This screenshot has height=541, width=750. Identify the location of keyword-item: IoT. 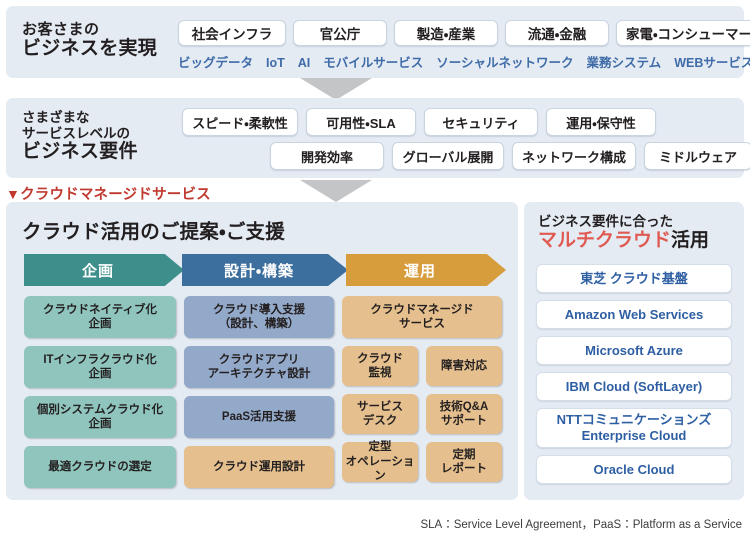
(275, 63).